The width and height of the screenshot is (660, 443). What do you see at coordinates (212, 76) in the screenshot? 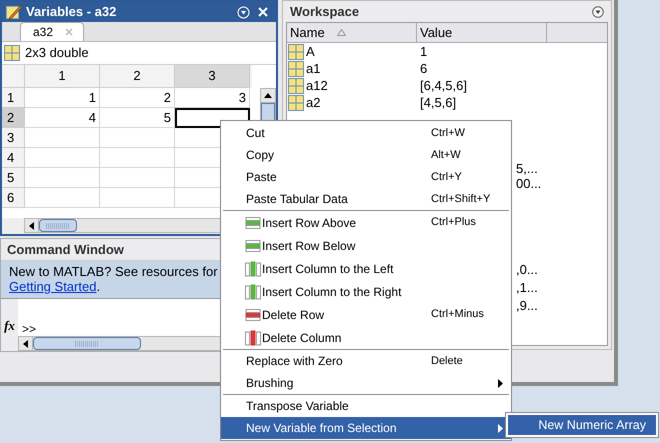
I see `column-header: 3` at bounding box center [212, 76].